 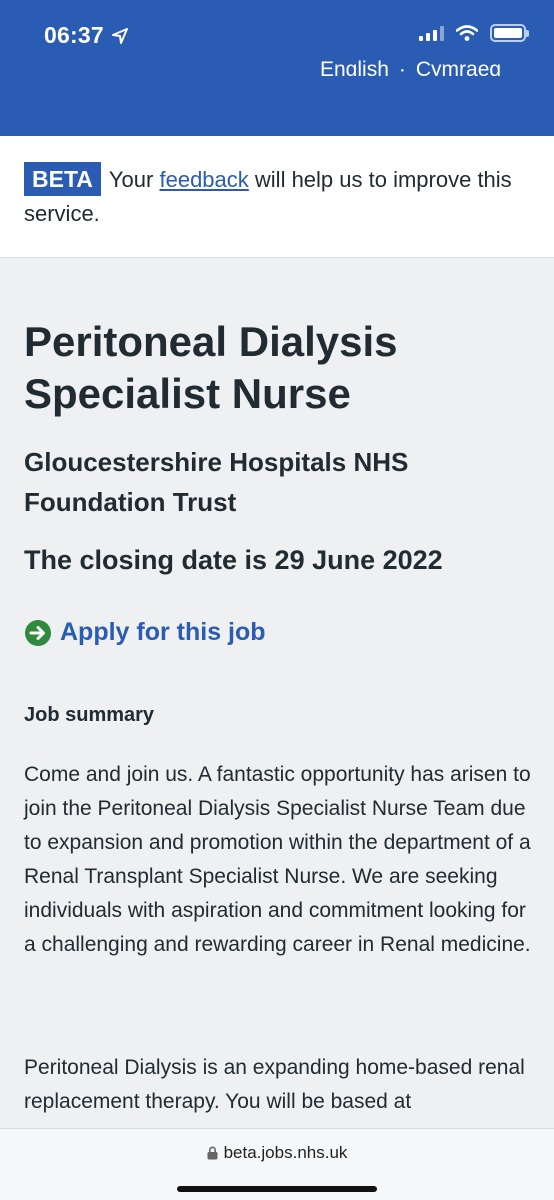 I want to click on job-summary-heading: Job summary, so click(x=89, y=715).